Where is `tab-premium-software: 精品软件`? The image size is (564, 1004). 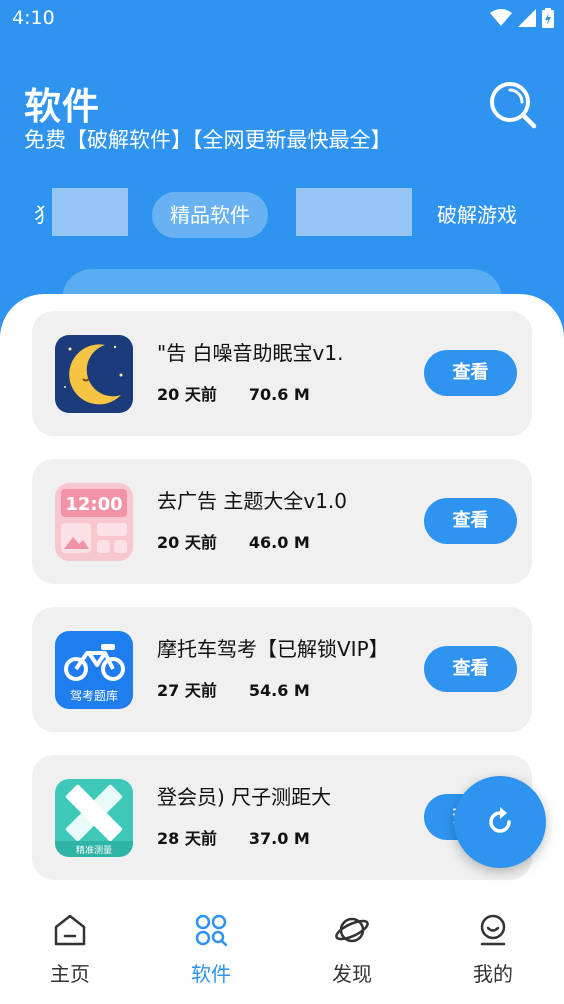 tab-premium-software: 精品软件 is located at coordinates (210, 215).